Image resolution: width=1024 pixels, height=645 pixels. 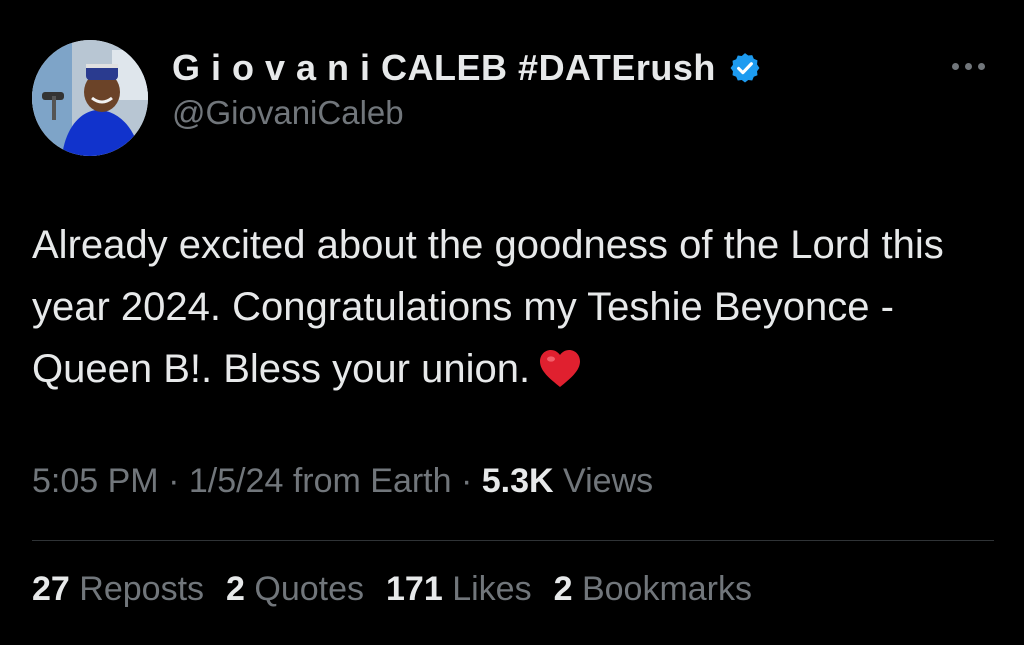 What do you see at coordinates (288, 113) in the screenshot?
I see `handle: @GiovaniCaleb` at bounding box center [288, 113].